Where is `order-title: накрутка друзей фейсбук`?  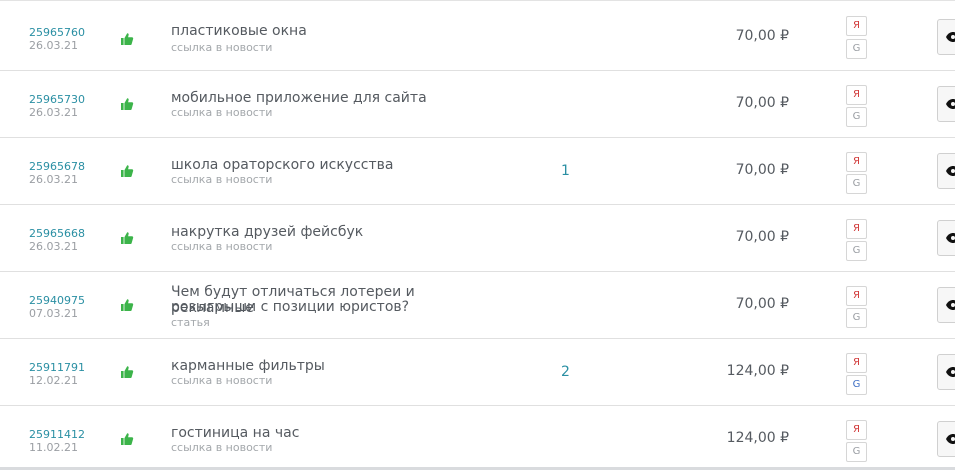 order-title: накрутка друзей фейсбук is located at coordinates (267, 232).